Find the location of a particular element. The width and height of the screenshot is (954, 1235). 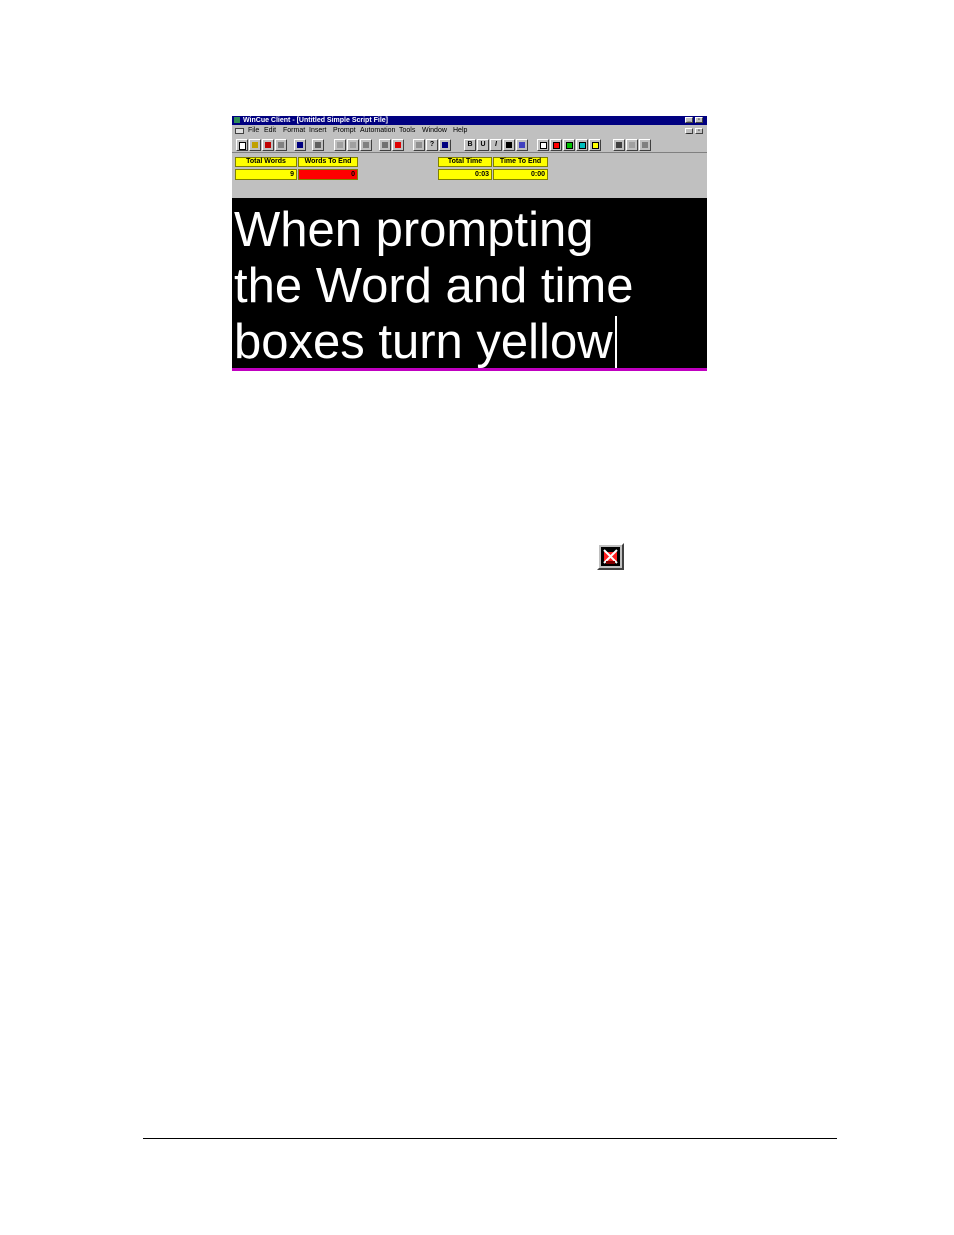

paste-icon is located at coordinates (366, 145).